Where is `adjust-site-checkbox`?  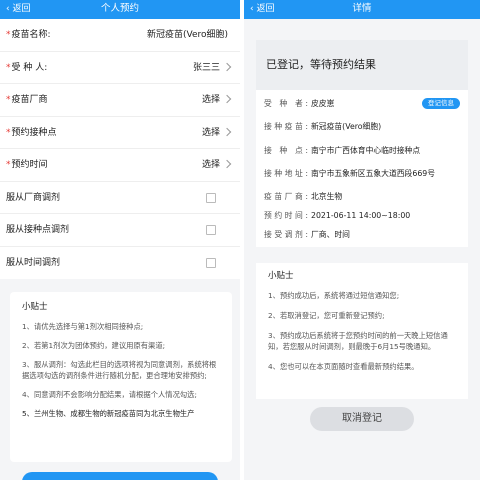
adjust-site-checkbox is located at coordinates (211, 230).